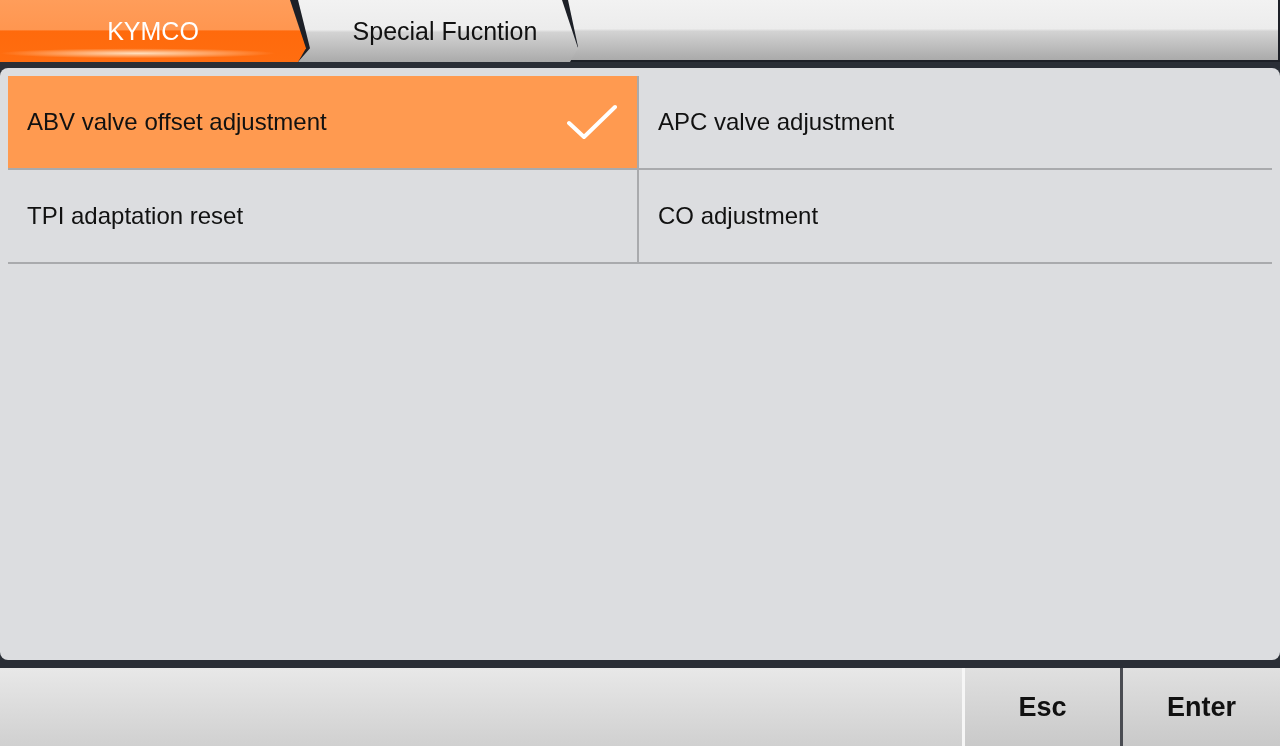  What do you see at coordinates (955, 217) in the screenshot?
I see `function-item: CO adjustment` at bounding box center [955, 217].